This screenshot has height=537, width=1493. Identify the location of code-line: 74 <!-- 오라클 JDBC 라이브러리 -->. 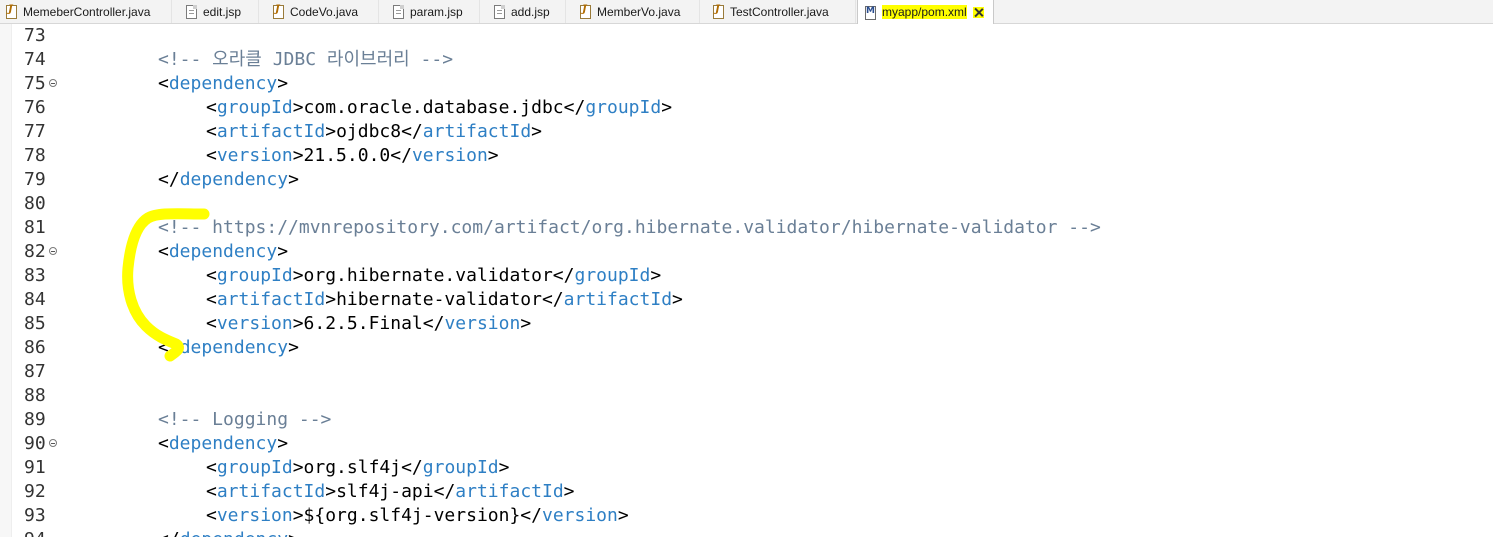
(746, 60).